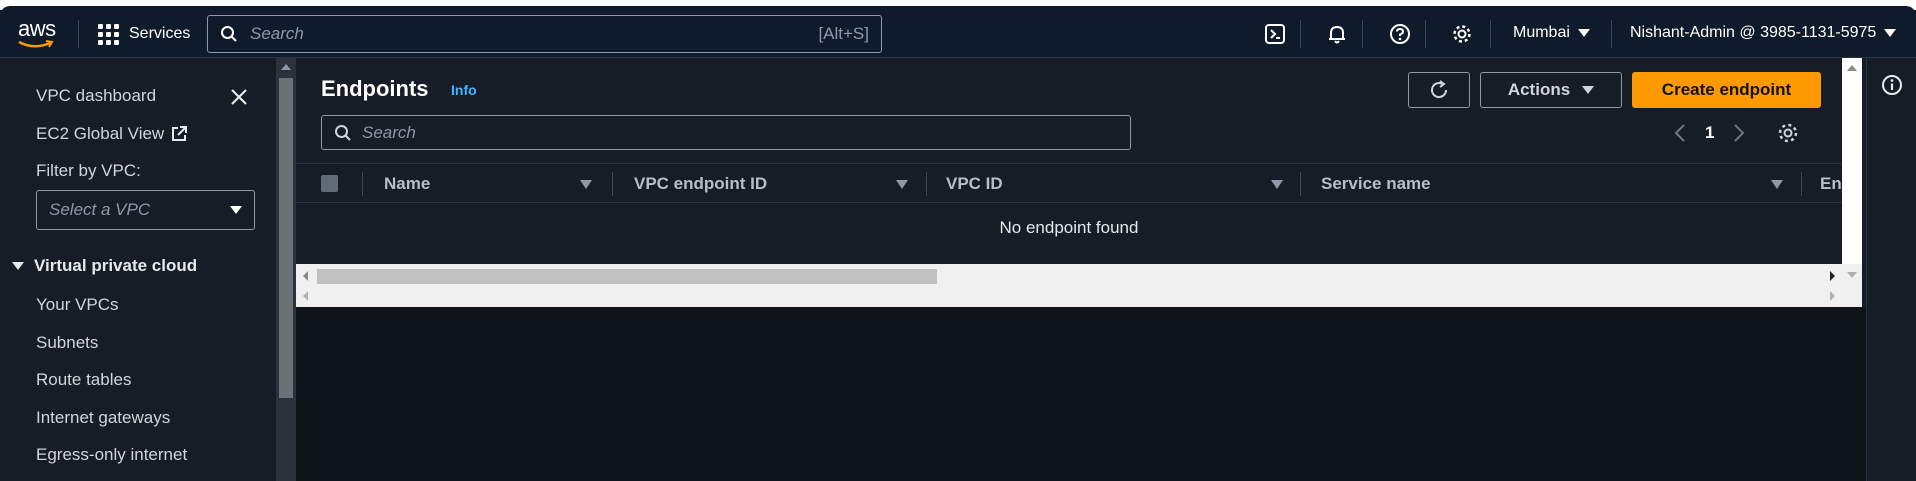  I want to click on actions-dropdown-button: Actions, so click(1551, 90).